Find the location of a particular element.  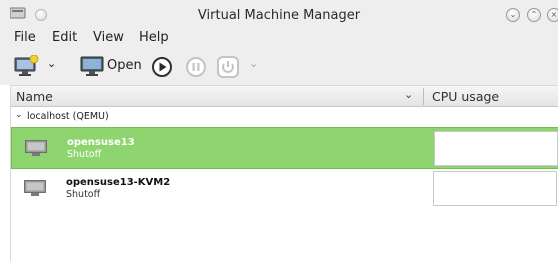

play-icon is located at coordinates (162, 67).